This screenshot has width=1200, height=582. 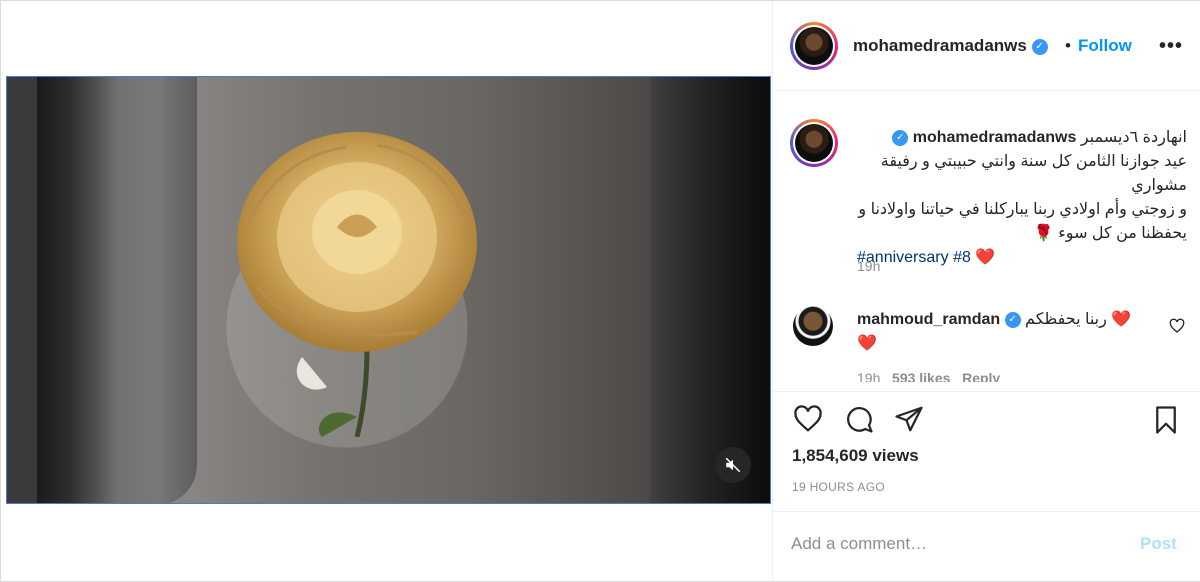 What do you see at coordinates (855, 456) in the screenshot?
I see `views-count: 1,854,609 views` at bounding box center [855, 456].